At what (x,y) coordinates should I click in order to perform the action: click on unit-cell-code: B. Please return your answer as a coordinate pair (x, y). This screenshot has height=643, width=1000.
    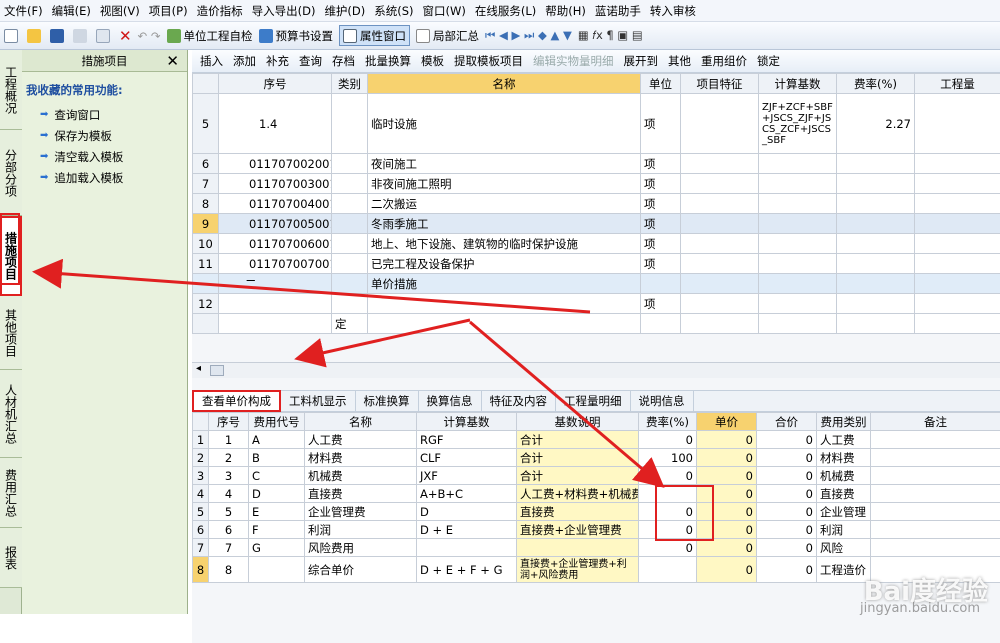
    Looking at the image, I should click on (277, 458).